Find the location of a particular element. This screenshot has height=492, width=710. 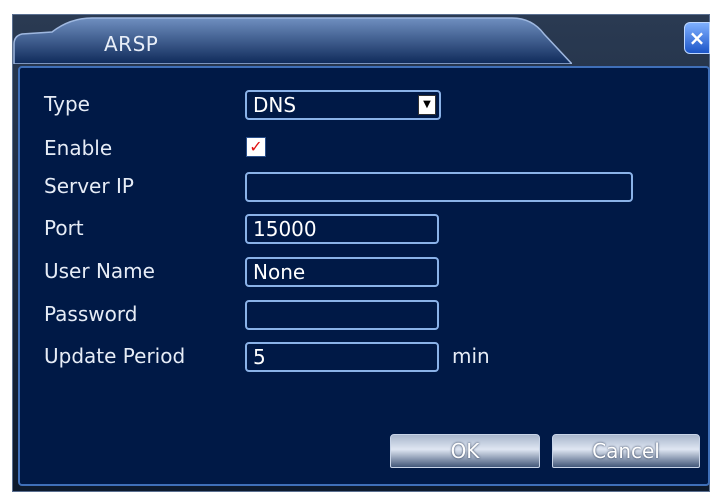

port-row: Port 15000 is located at coordinates (364, 230).